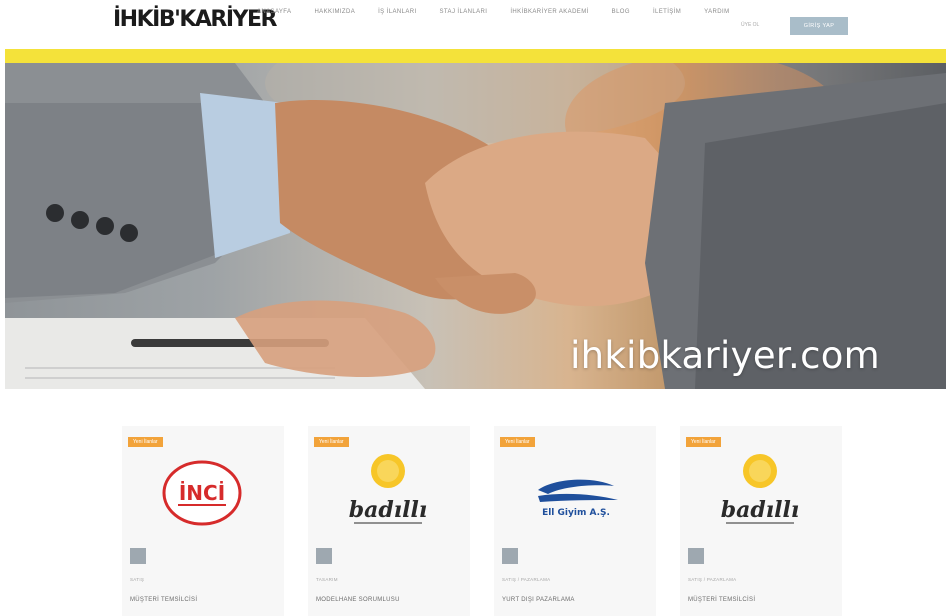 The height and width of the screenshot is (616, 951). What do you see at coordinates (327, 579) in the screenshot?
I see `job-category: TASARIM` at bounding box center [327, 579].